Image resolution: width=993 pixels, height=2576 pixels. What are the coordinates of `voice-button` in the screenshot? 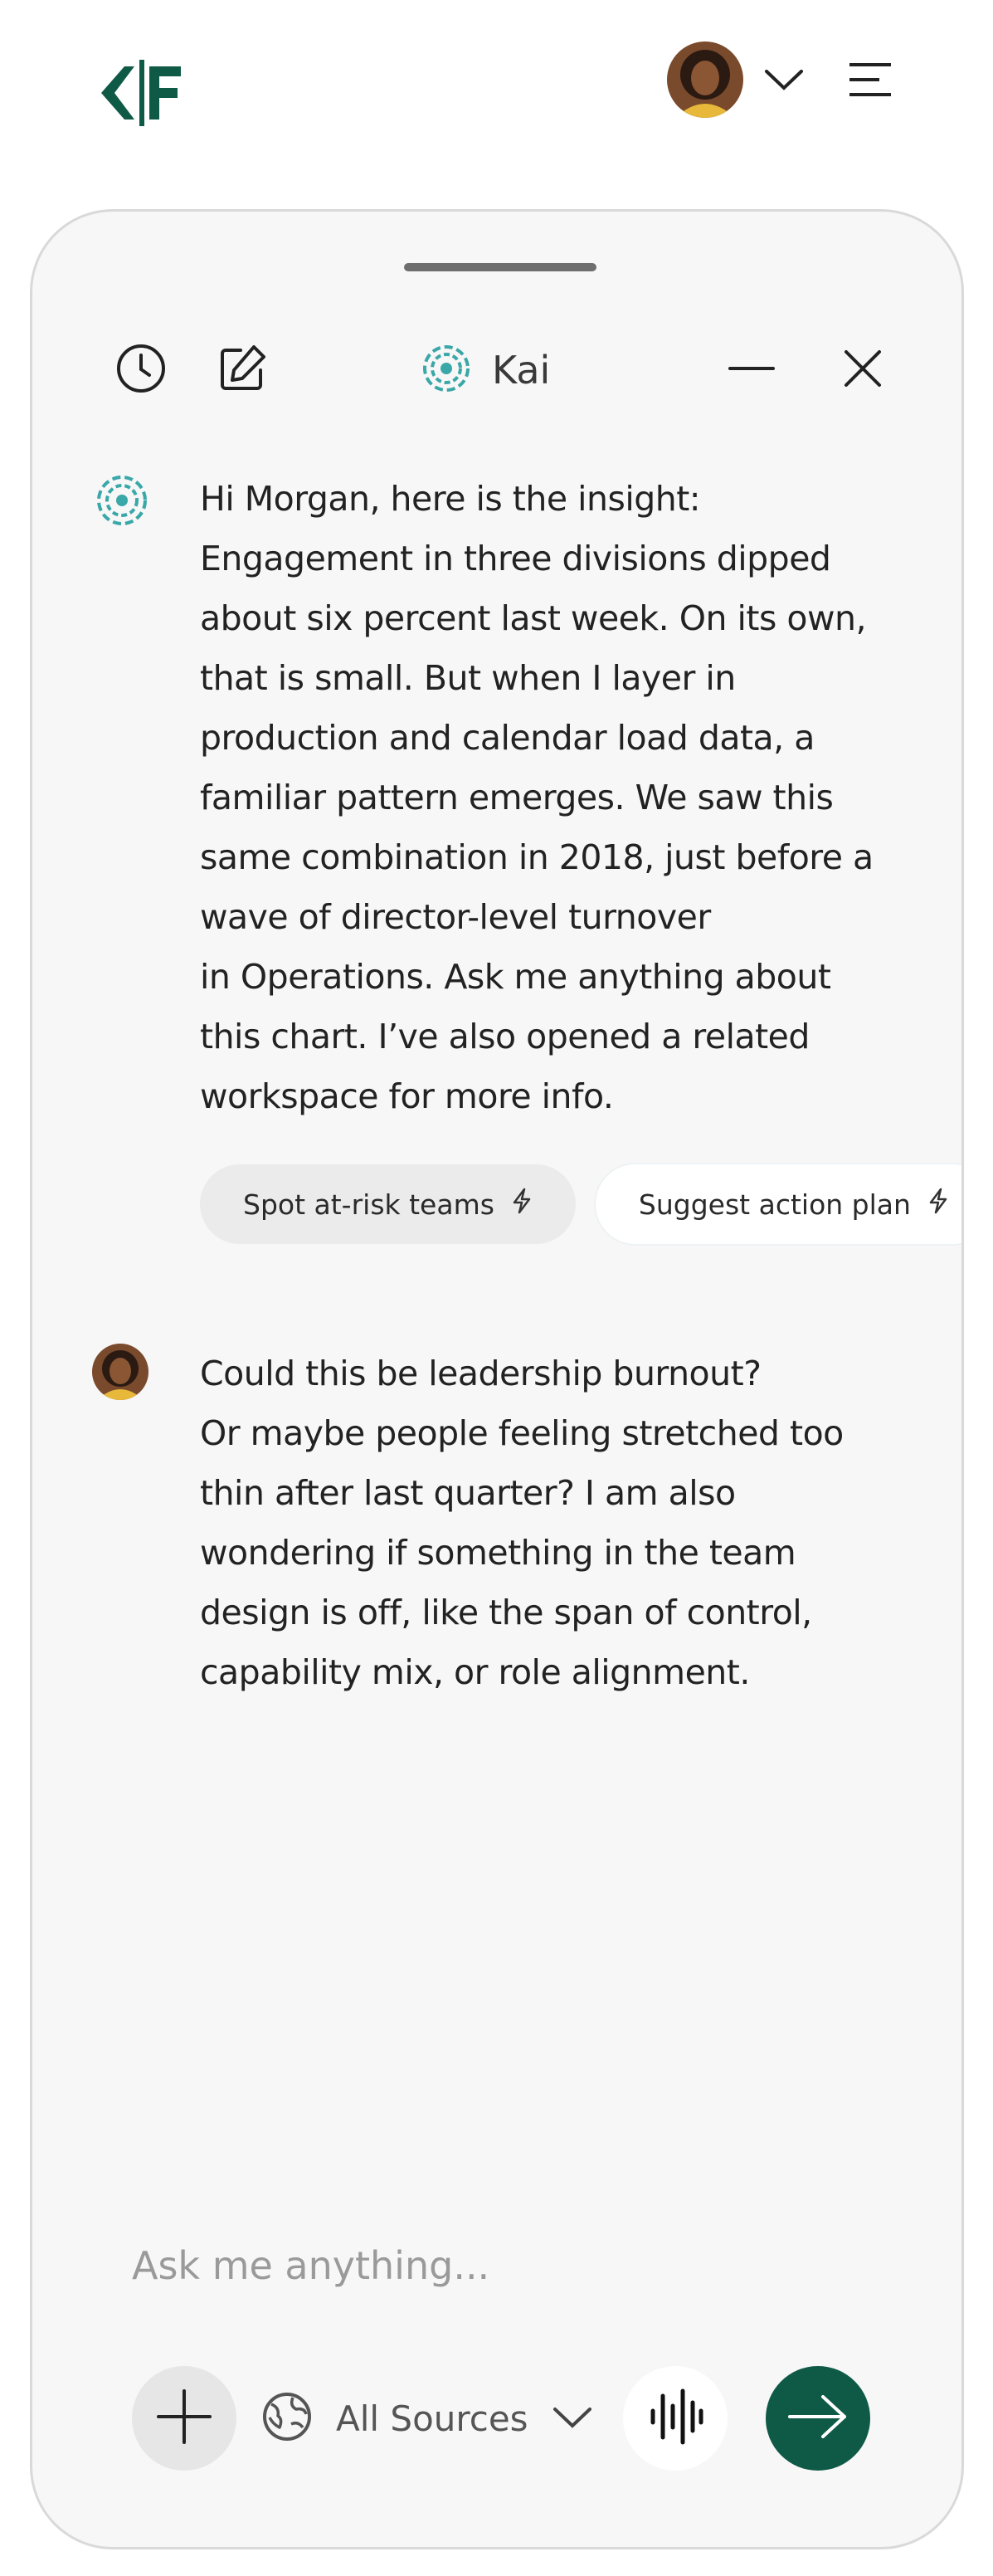 It's located at (675, 2419).